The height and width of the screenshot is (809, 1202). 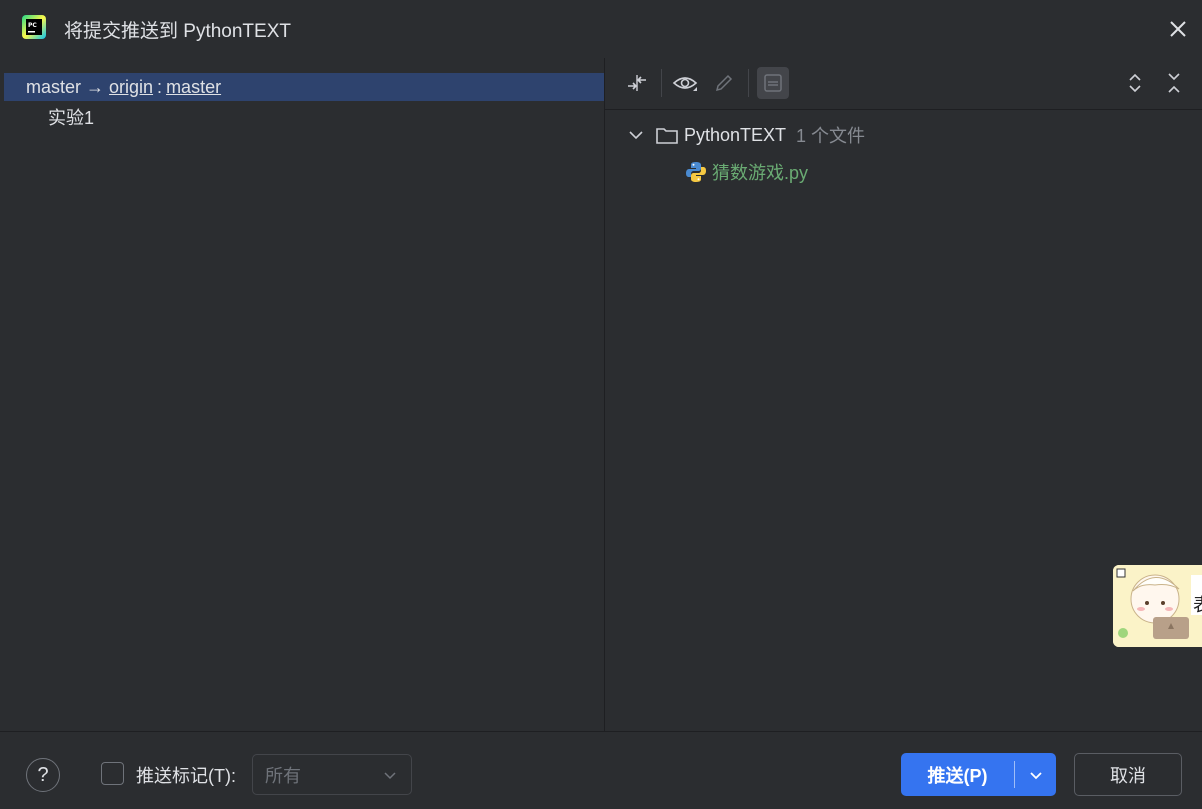 What do you see at coordinates (773, 83) in the screenshot?
I see `diff-preview-icon` at bounding box center [773, 83].